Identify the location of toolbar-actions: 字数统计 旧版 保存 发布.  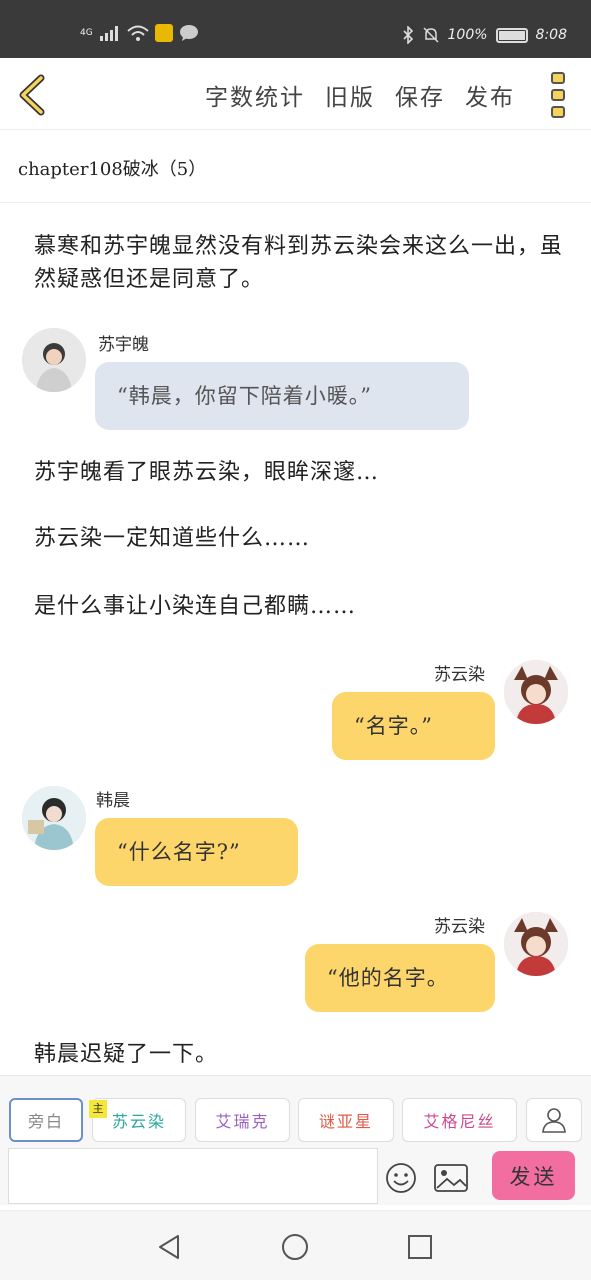
(360, 95).